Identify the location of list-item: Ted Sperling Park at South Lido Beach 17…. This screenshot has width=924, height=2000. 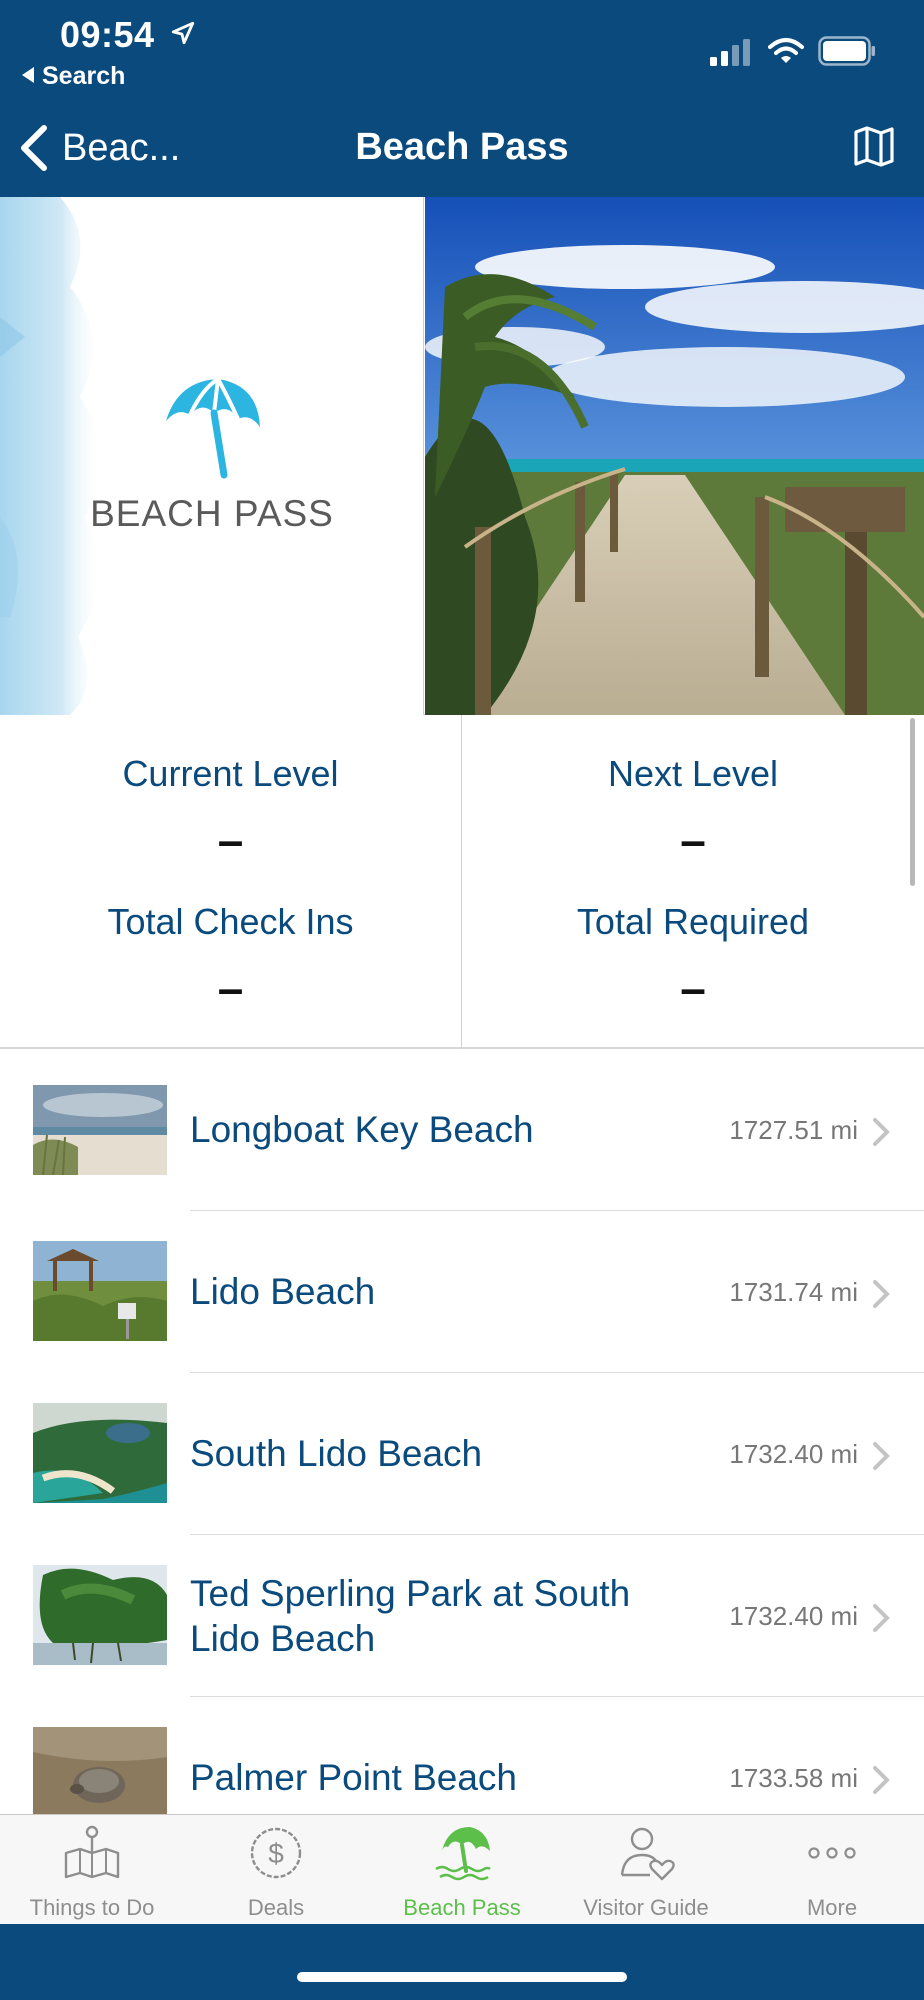
(462, 1616).